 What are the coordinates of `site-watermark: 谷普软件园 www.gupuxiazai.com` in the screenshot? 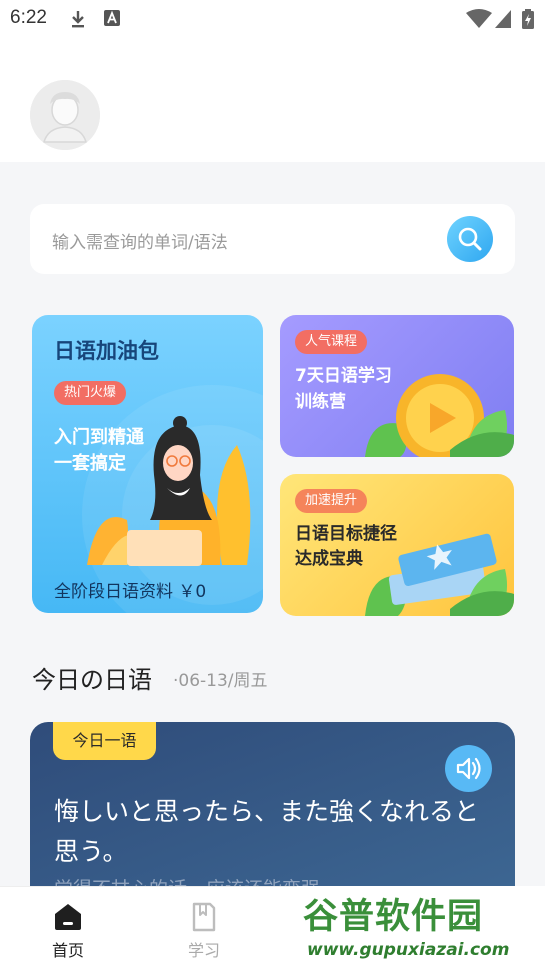 It's located at (421, 928).